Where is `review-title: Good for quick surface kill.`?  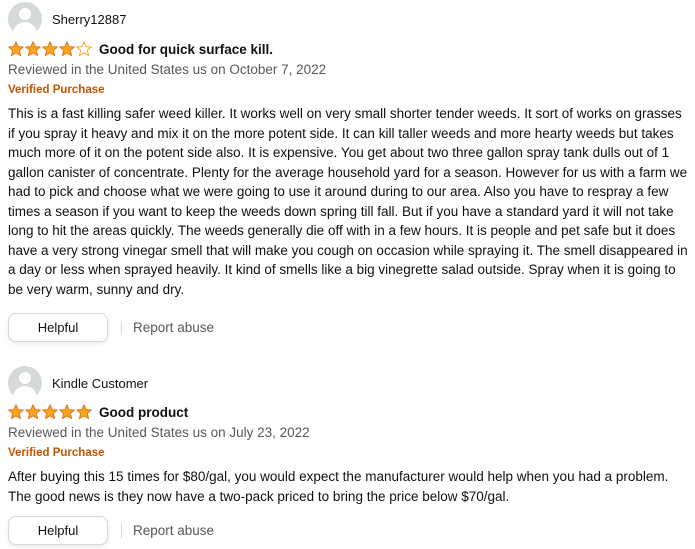 review-title: Good for quick surface kill. is located at coordinates (186, 49).